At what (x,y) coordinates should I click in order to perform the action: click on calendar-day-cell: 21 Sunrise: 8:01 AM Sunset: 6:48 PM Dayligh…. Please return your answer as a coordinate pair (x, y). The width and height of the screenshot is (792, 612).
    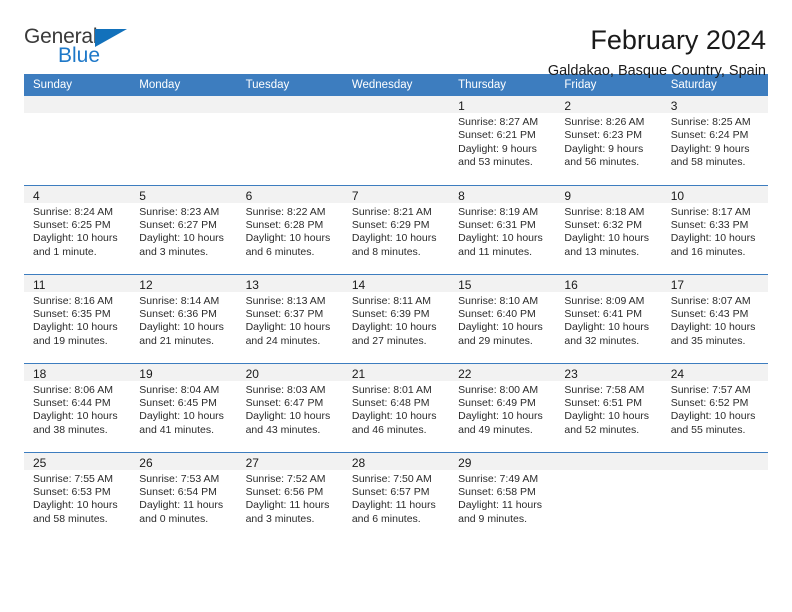
    Looking at the image, I should click on (396, 407).